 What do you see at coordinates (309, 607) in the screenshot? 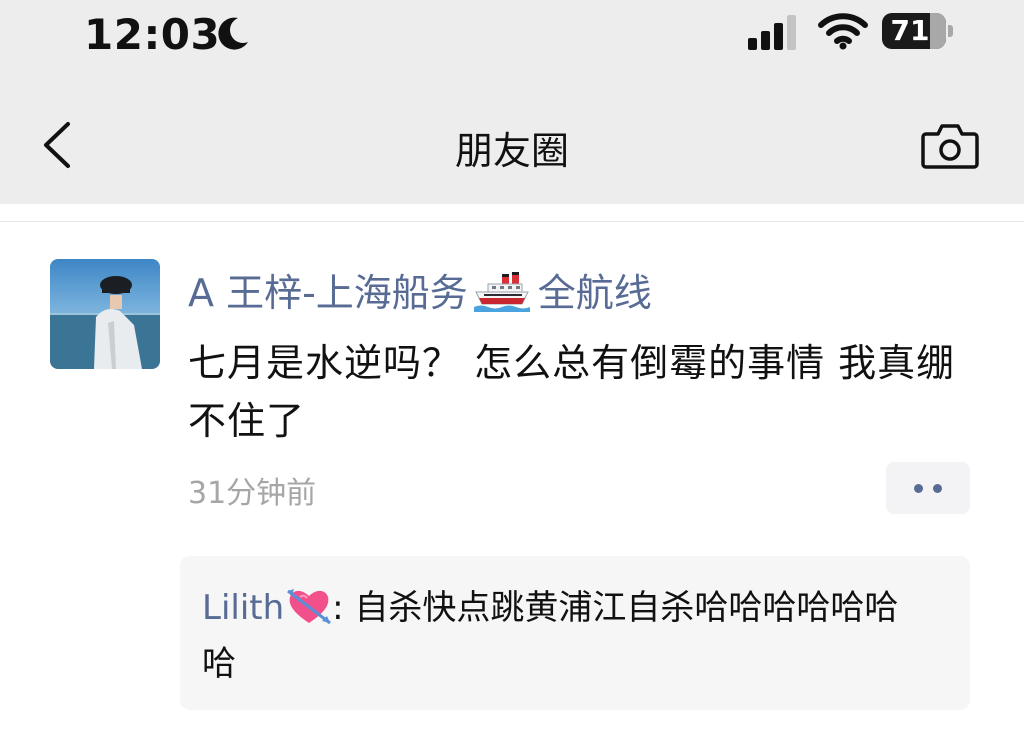
I see `heart-with-arrow-icon` at bounding box center [309, 607].